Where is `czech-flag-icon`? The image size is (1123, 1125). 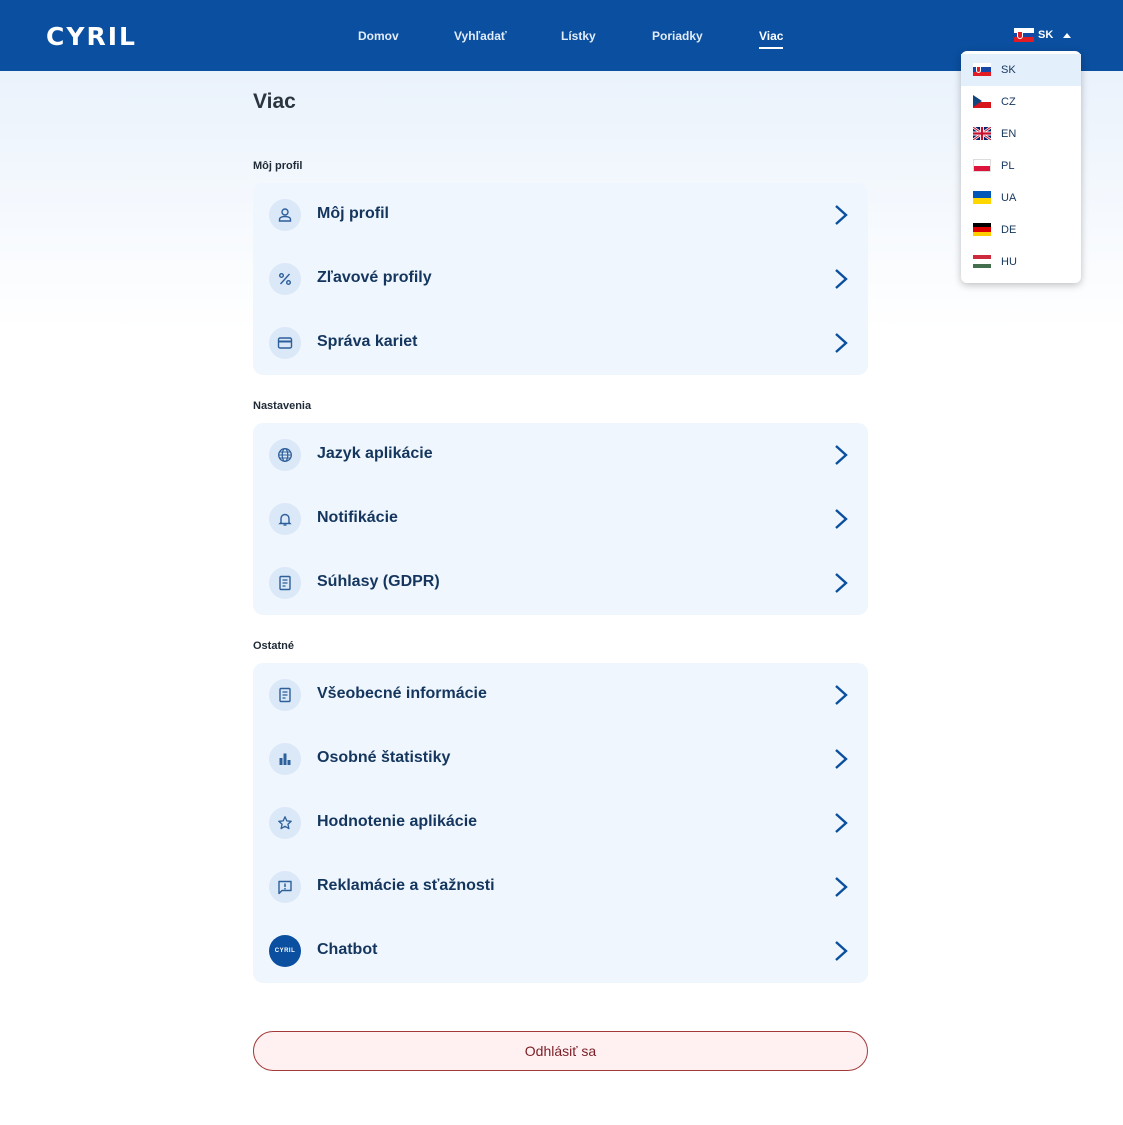
czech-flag-icon is located at coordinates (982, 101).